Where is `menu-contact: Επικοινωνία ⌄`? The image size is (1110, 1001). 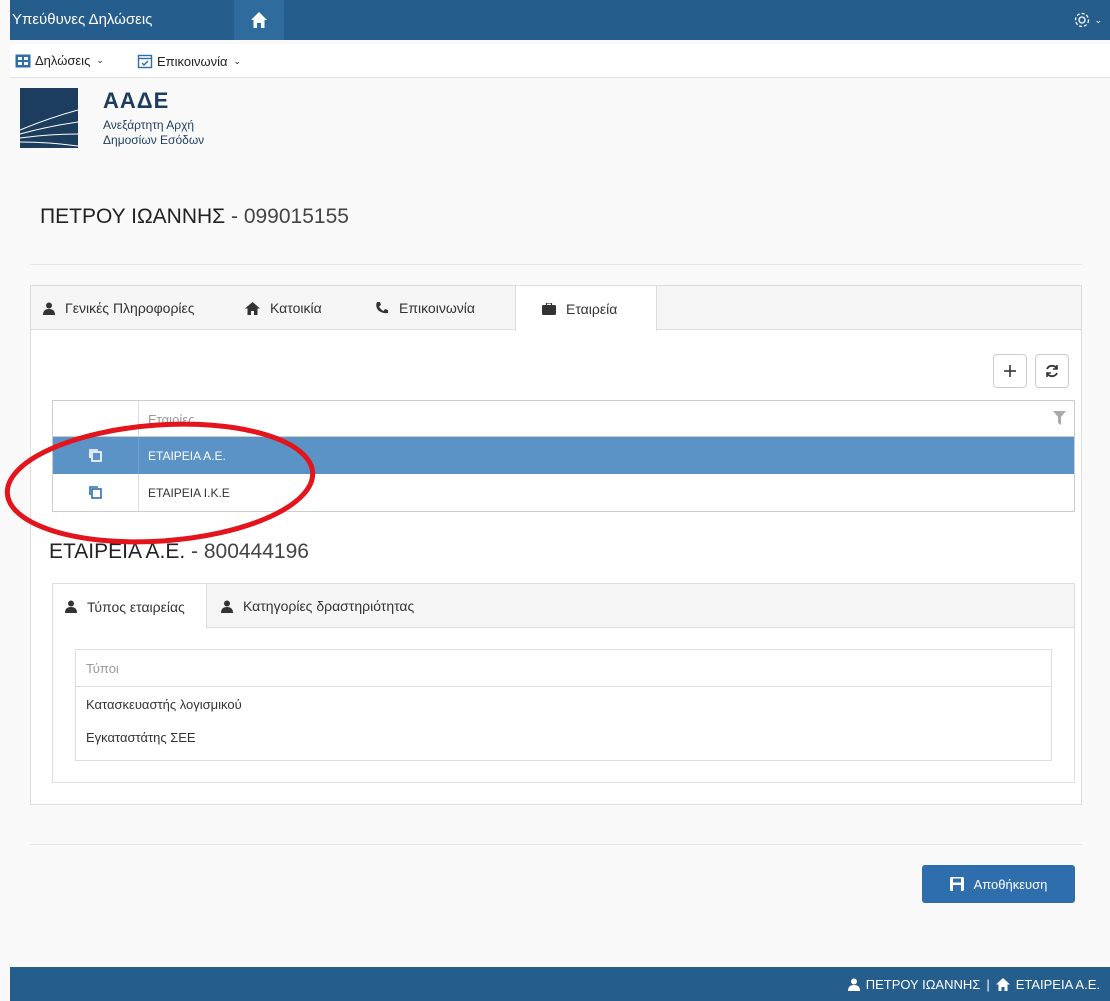 menu-contact: Επικοινωνία ⌄ is located at coordinates (189, 61).